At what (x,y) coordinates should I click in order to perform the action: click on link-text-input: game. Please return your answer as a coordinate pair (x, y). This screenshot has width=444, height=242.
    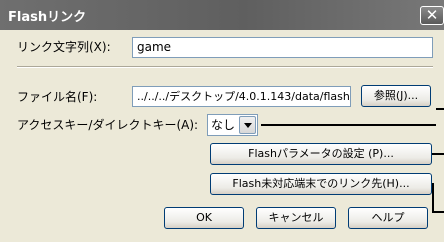
    Looking at the image, I should click on (282, 47).